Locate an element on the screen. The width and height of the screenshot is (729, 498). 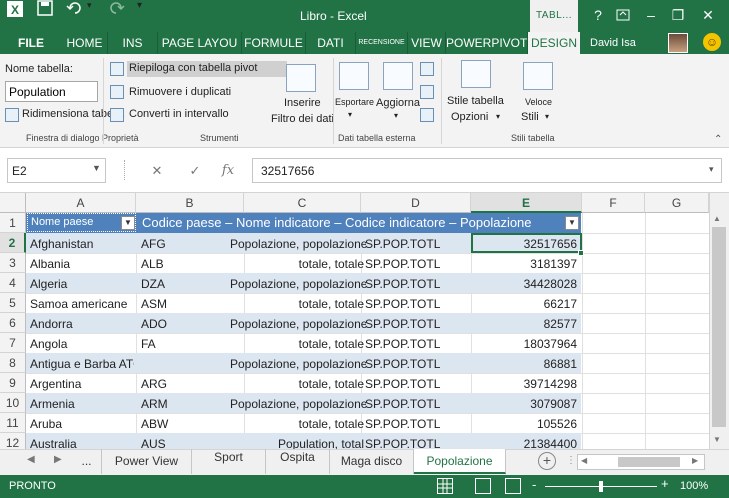
row-header: 6 is located at coordinates (13, 323).